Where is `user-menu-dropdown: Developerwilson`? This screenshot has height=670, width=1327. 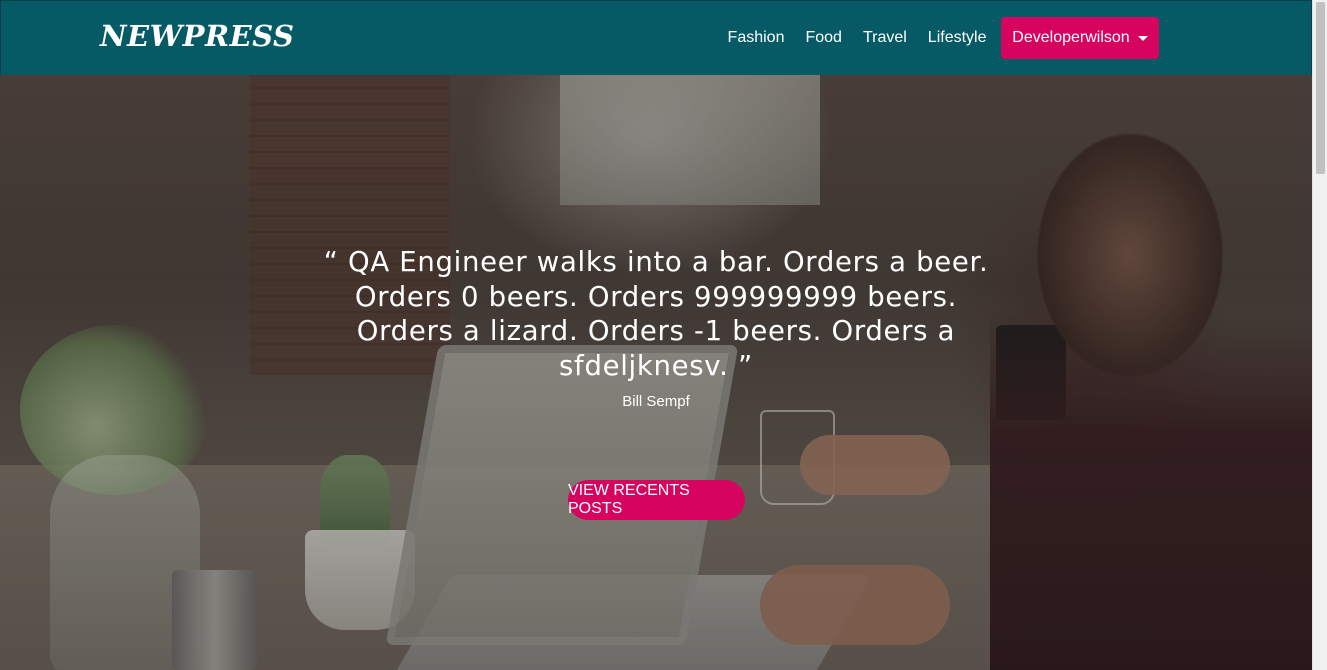
user-menu-dropdown: Developerwilson is located at coordinates (1080, 38).